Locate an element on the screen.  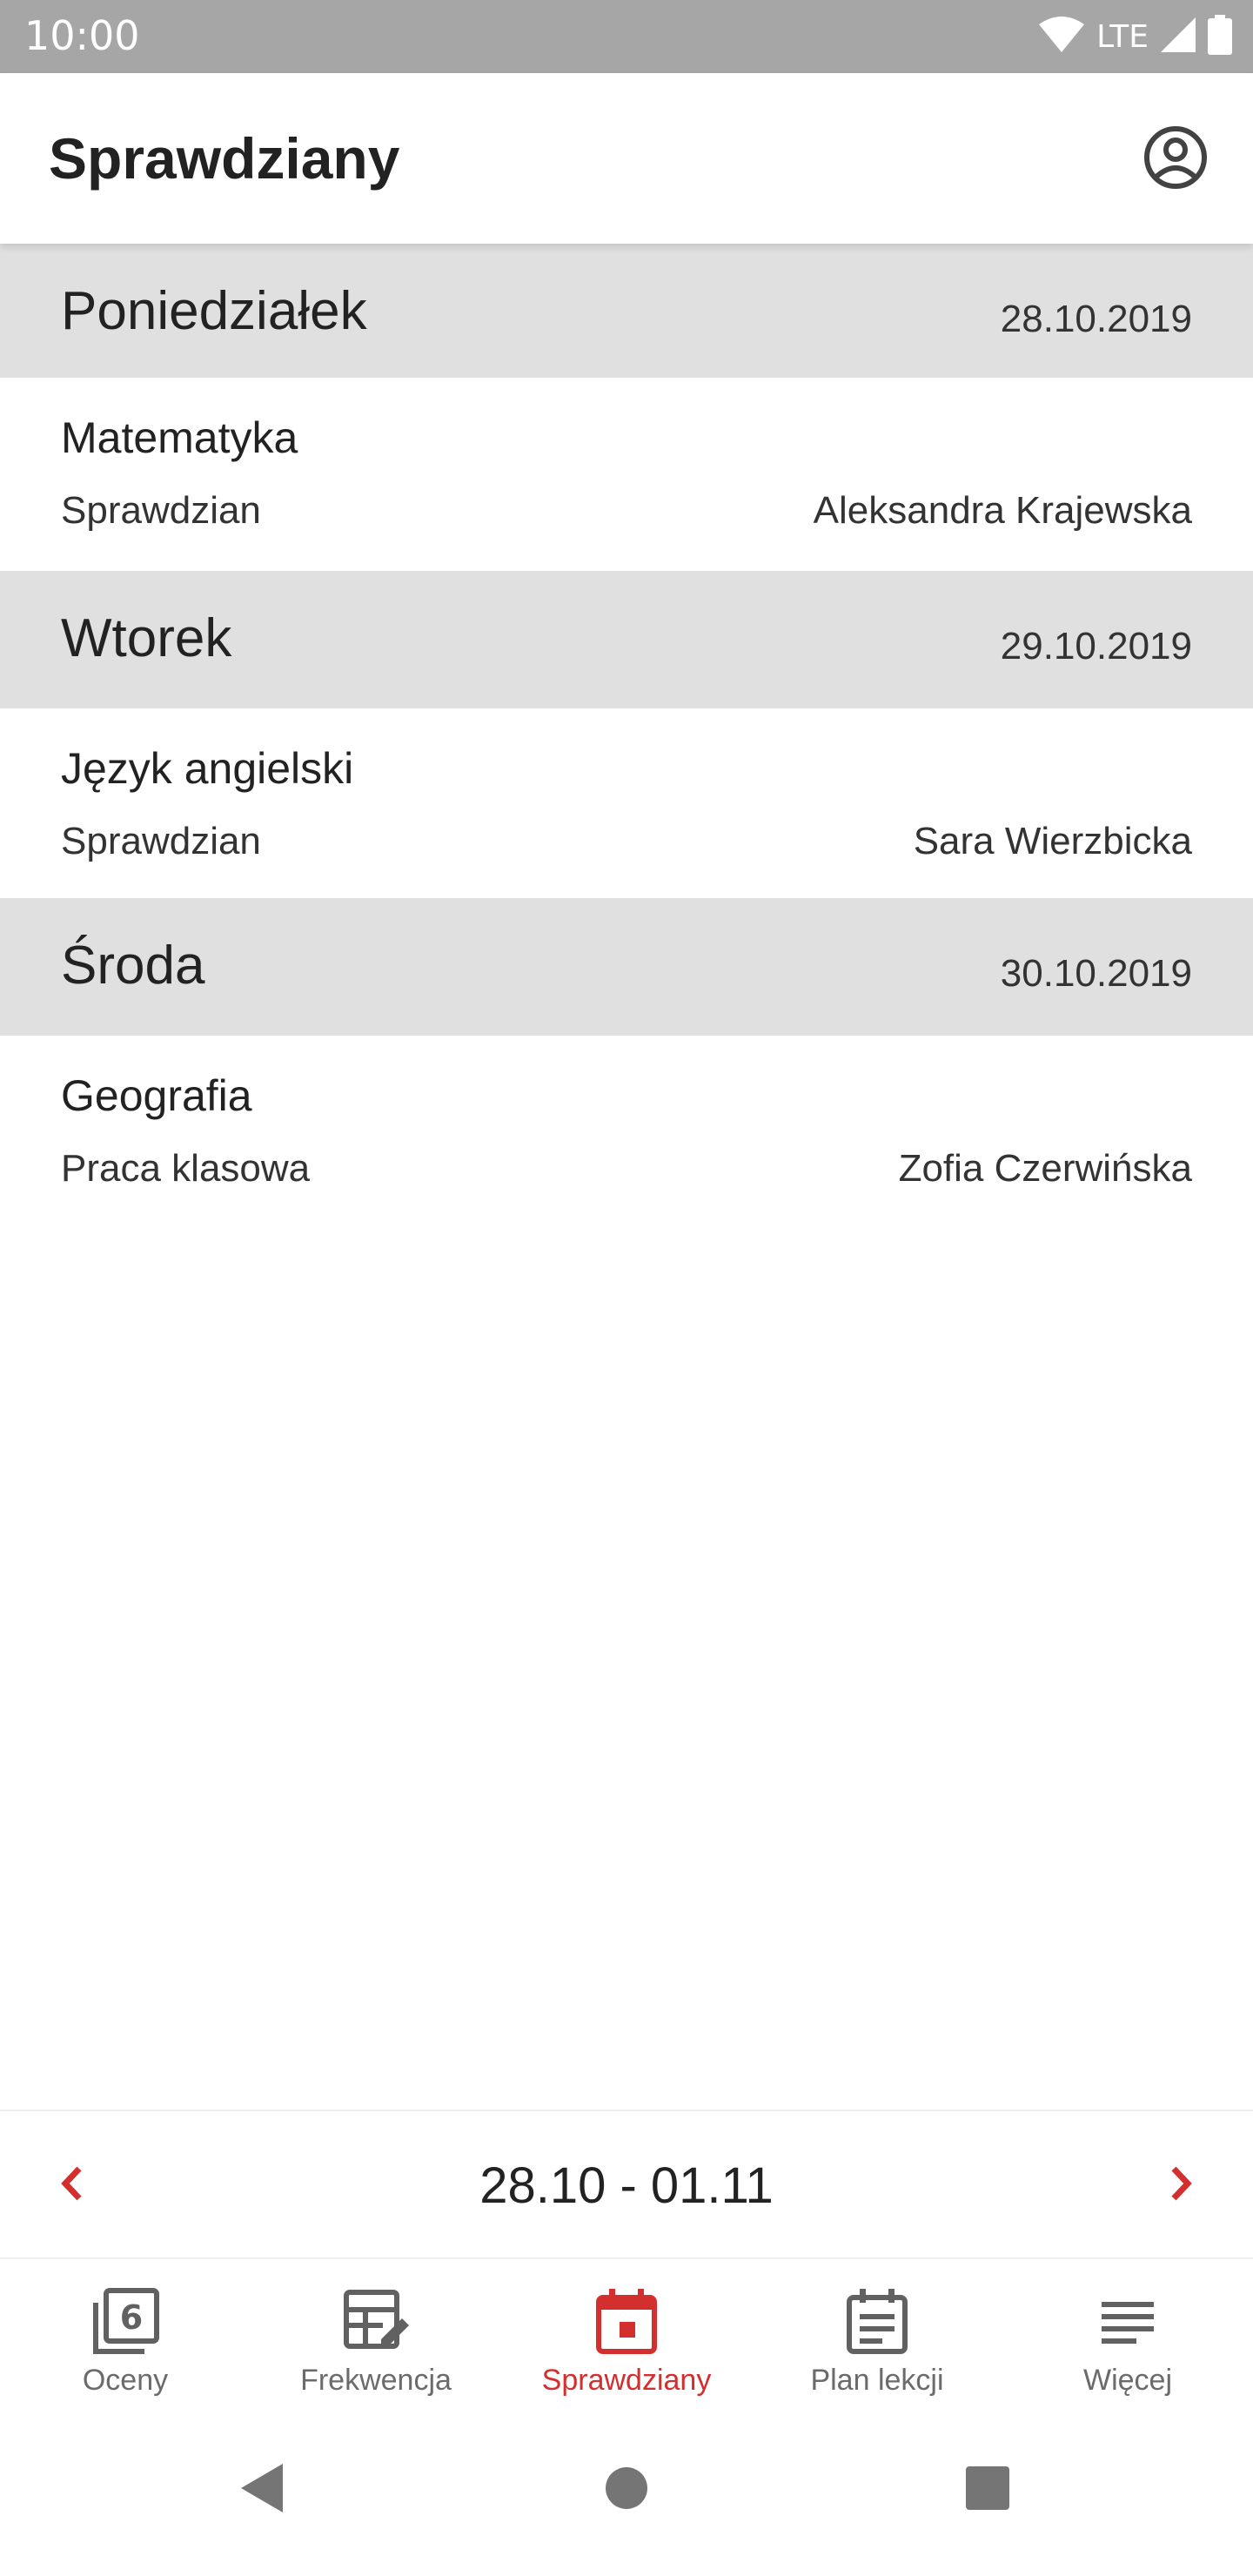
status-time: 10:00 is located at coordinates (82, 35).